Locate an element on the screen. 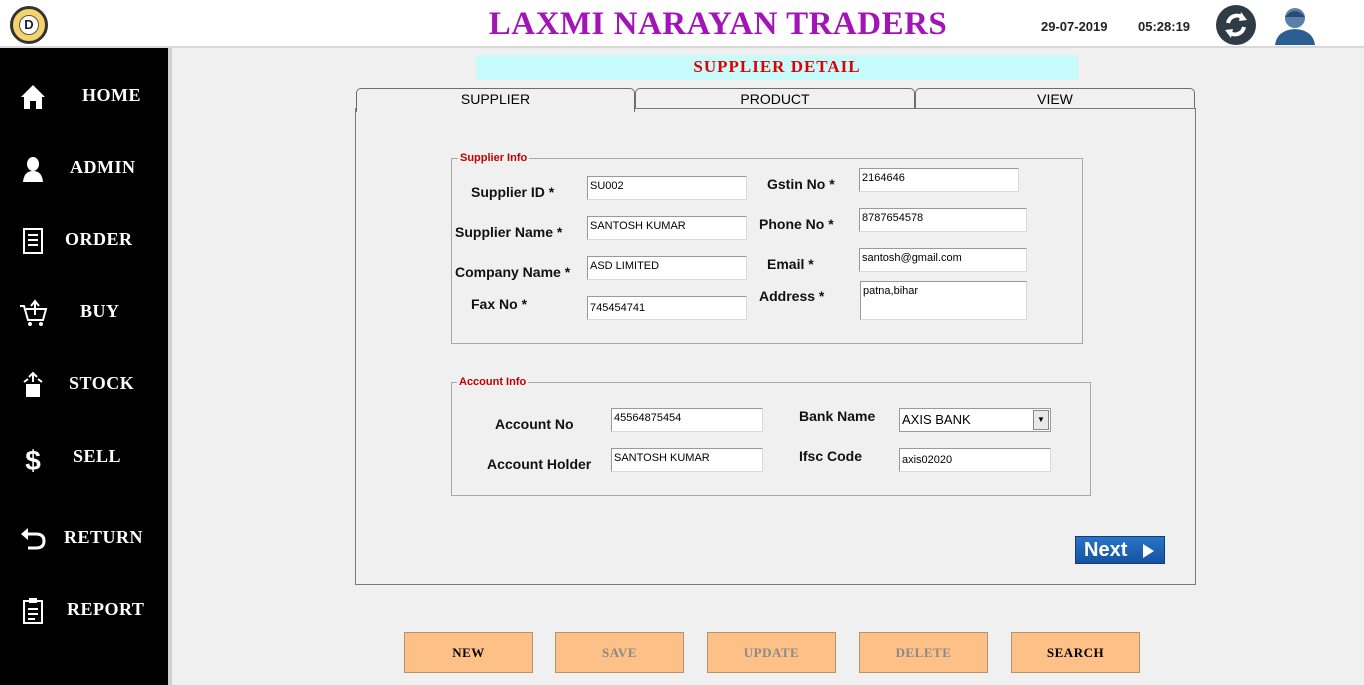 This screenshot has width=1364, height=685. gstin-no-label: Gstin No * is located at coordinates (801, 184).